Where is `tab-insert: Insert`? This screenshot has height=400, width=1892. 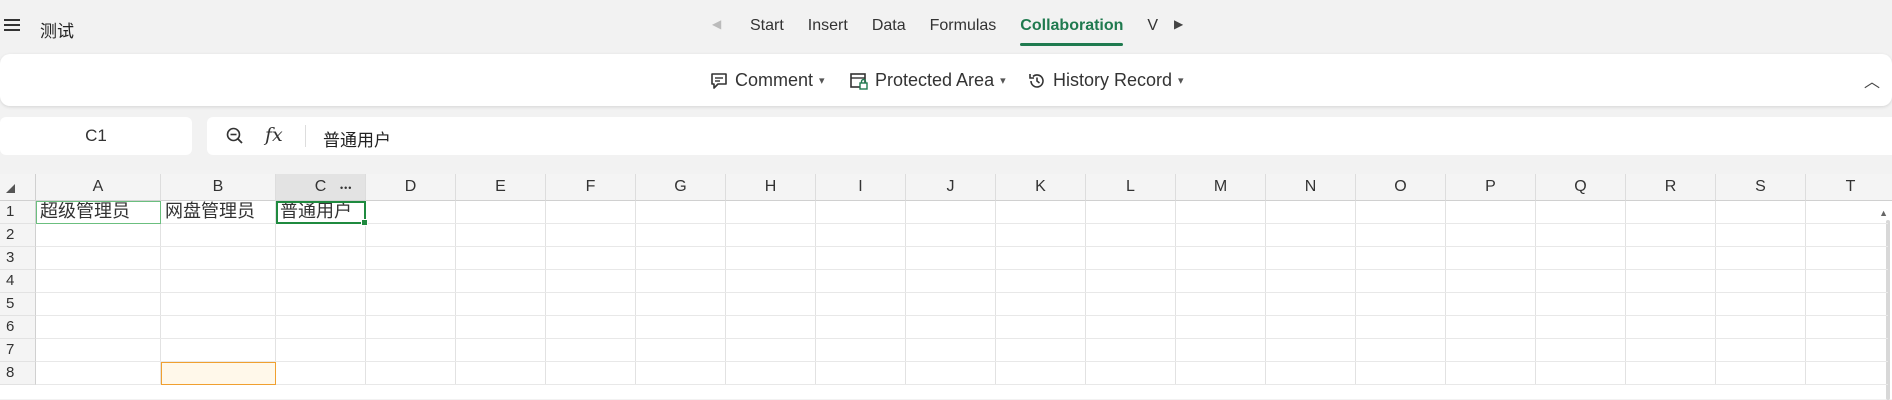
tab-insert: Insert is located at coordinates (828, 26).